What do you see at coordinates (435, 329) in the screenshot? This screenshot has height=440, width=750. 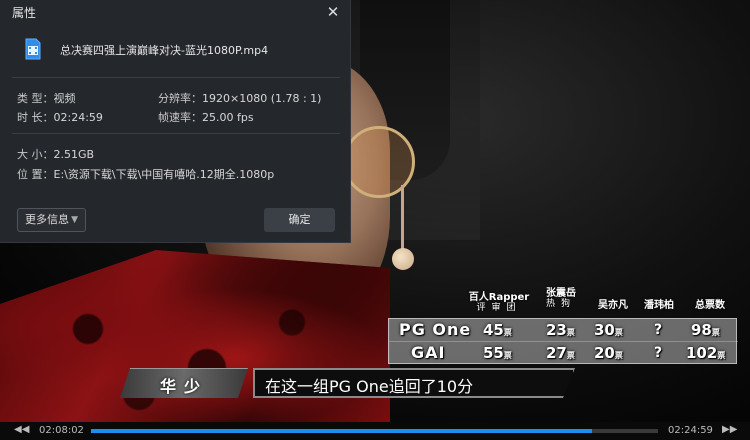 I see `contestant-name: PG One` at bounding box center [435, 329].